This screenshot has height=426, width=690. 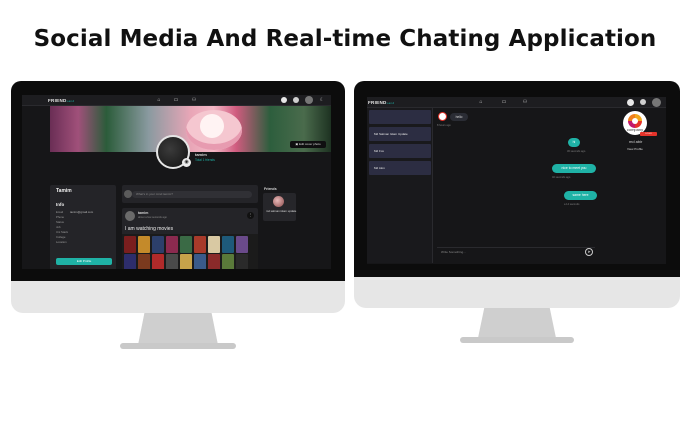 I want to click on info-label: Phone, so click(x=60, y=217).